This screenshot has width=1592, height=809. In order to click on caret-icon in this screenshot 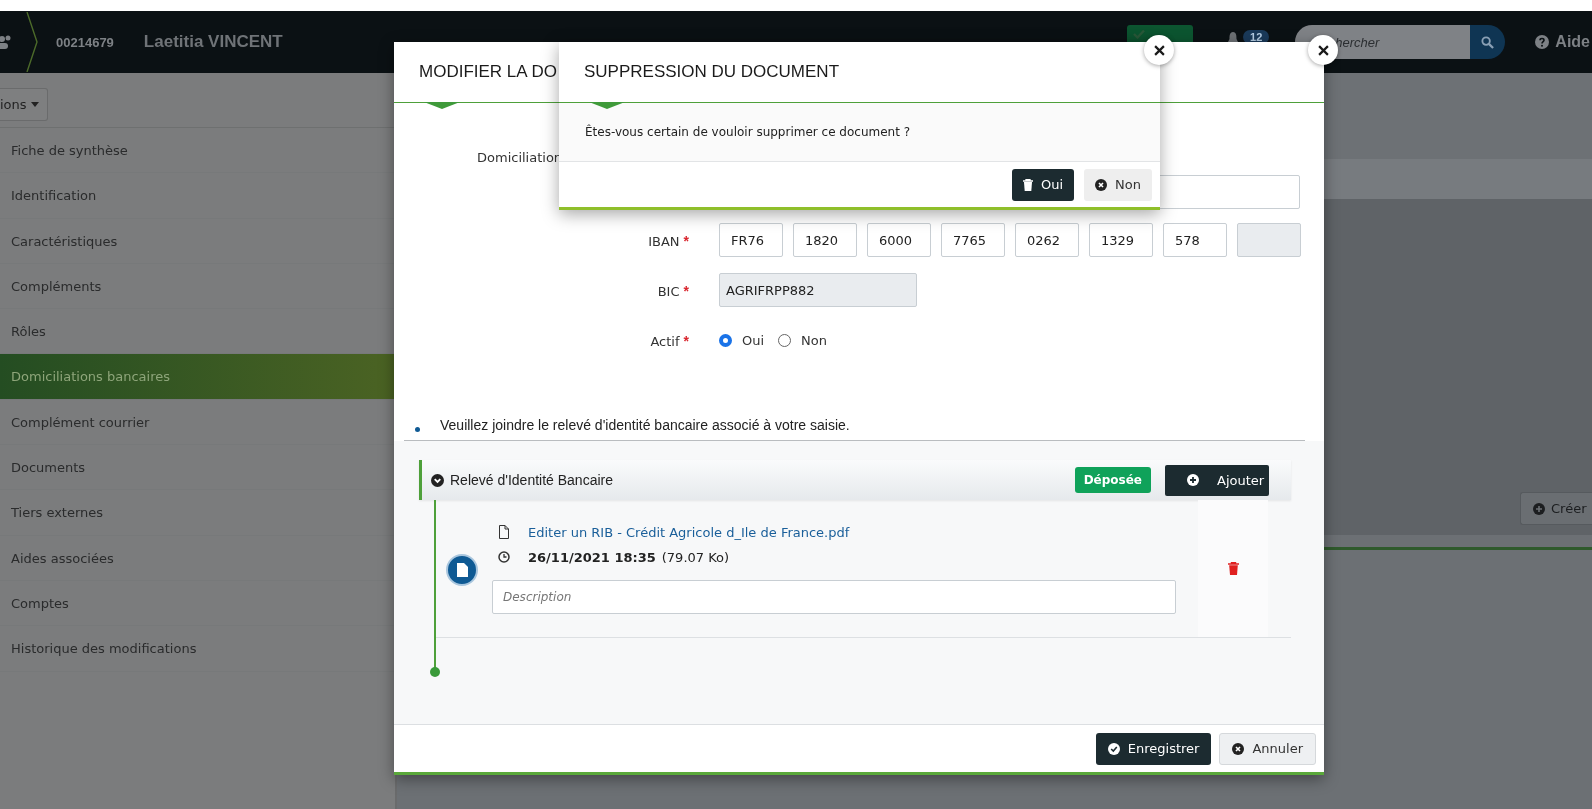, I will do `click(34, 104)`.